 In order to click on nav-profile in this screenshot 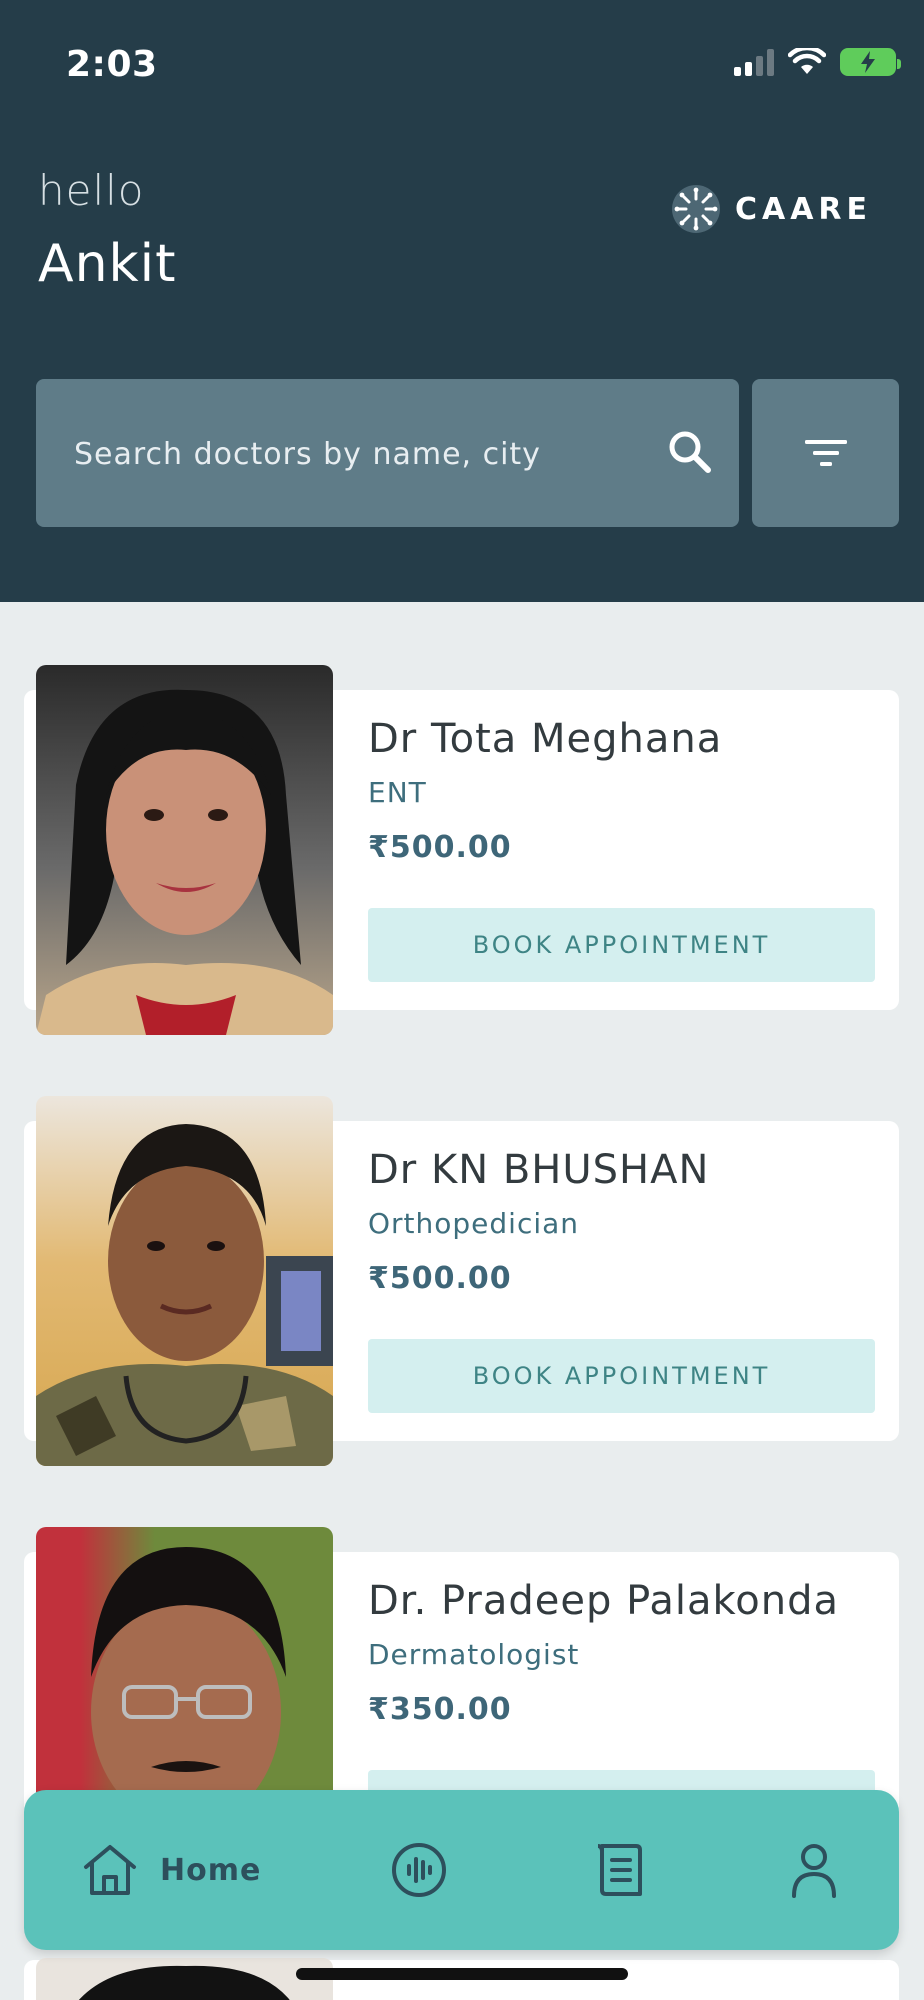, I will do `click(814, 1870)`.